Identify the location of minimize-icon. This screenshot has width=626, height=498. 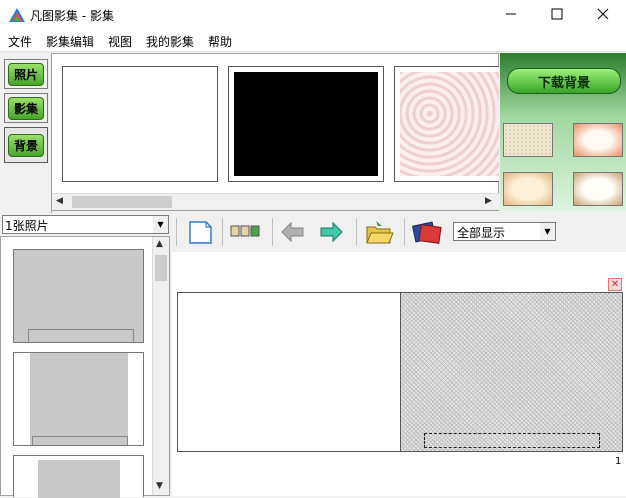
(511, 15).